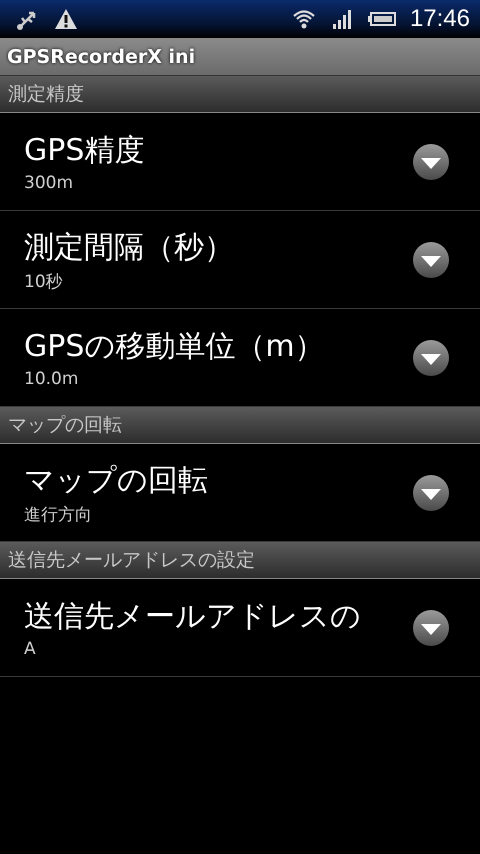 This screenshot has width=480, height=854. Describe the element at coordinates (175, 347) in the screenshot. I see `preference-title: GPSの移動単位（m）` at that location.